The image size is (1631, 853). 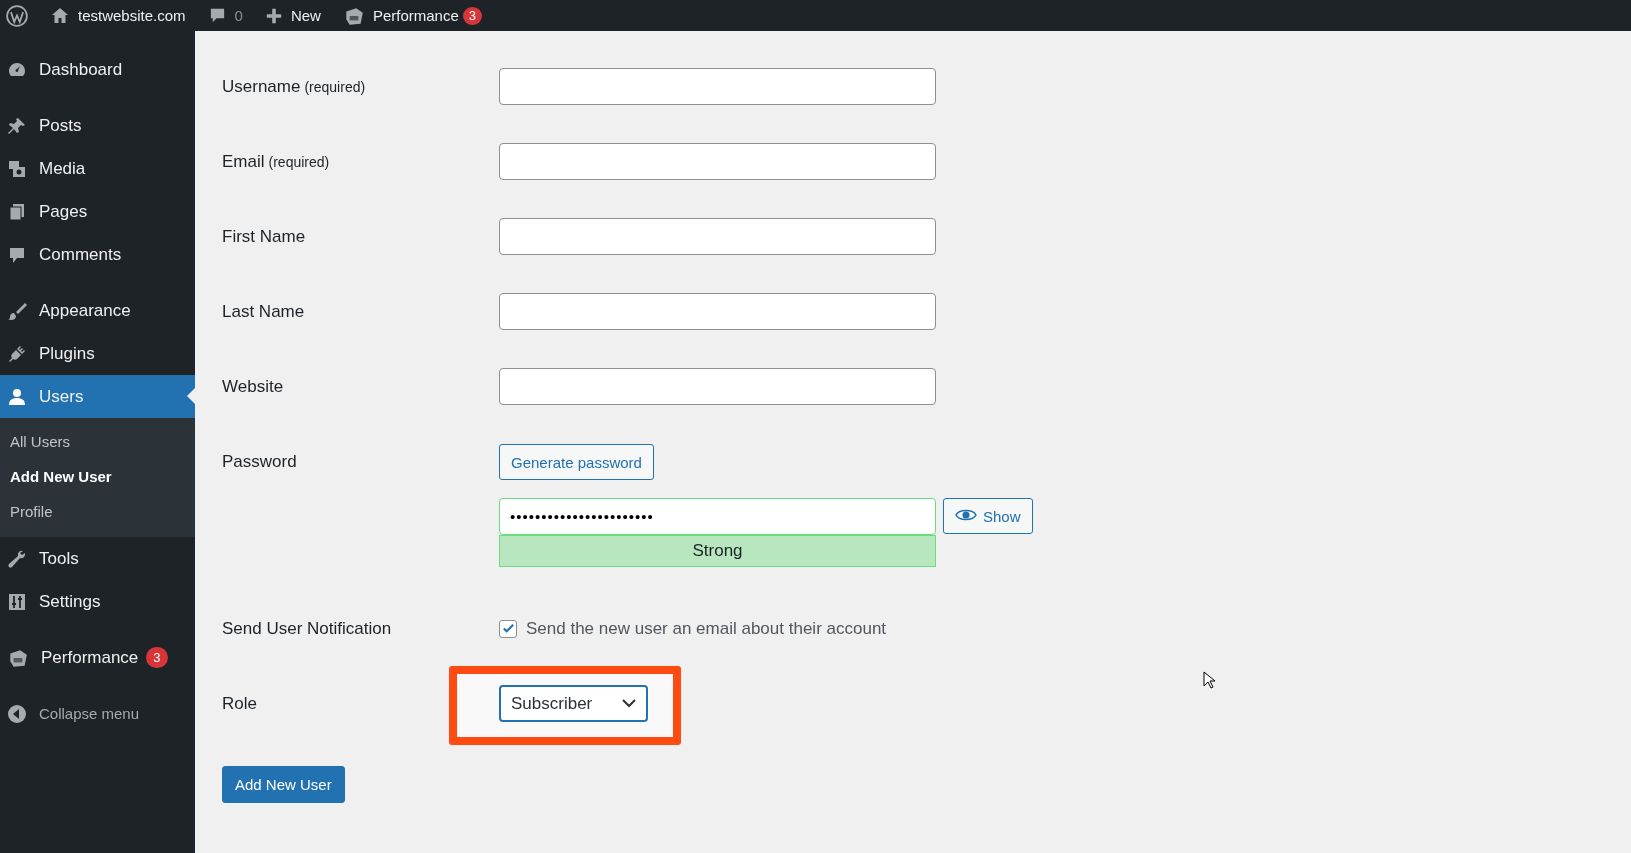 I want to click on mouse-pointer-icon, so click(x=1209, y=680).